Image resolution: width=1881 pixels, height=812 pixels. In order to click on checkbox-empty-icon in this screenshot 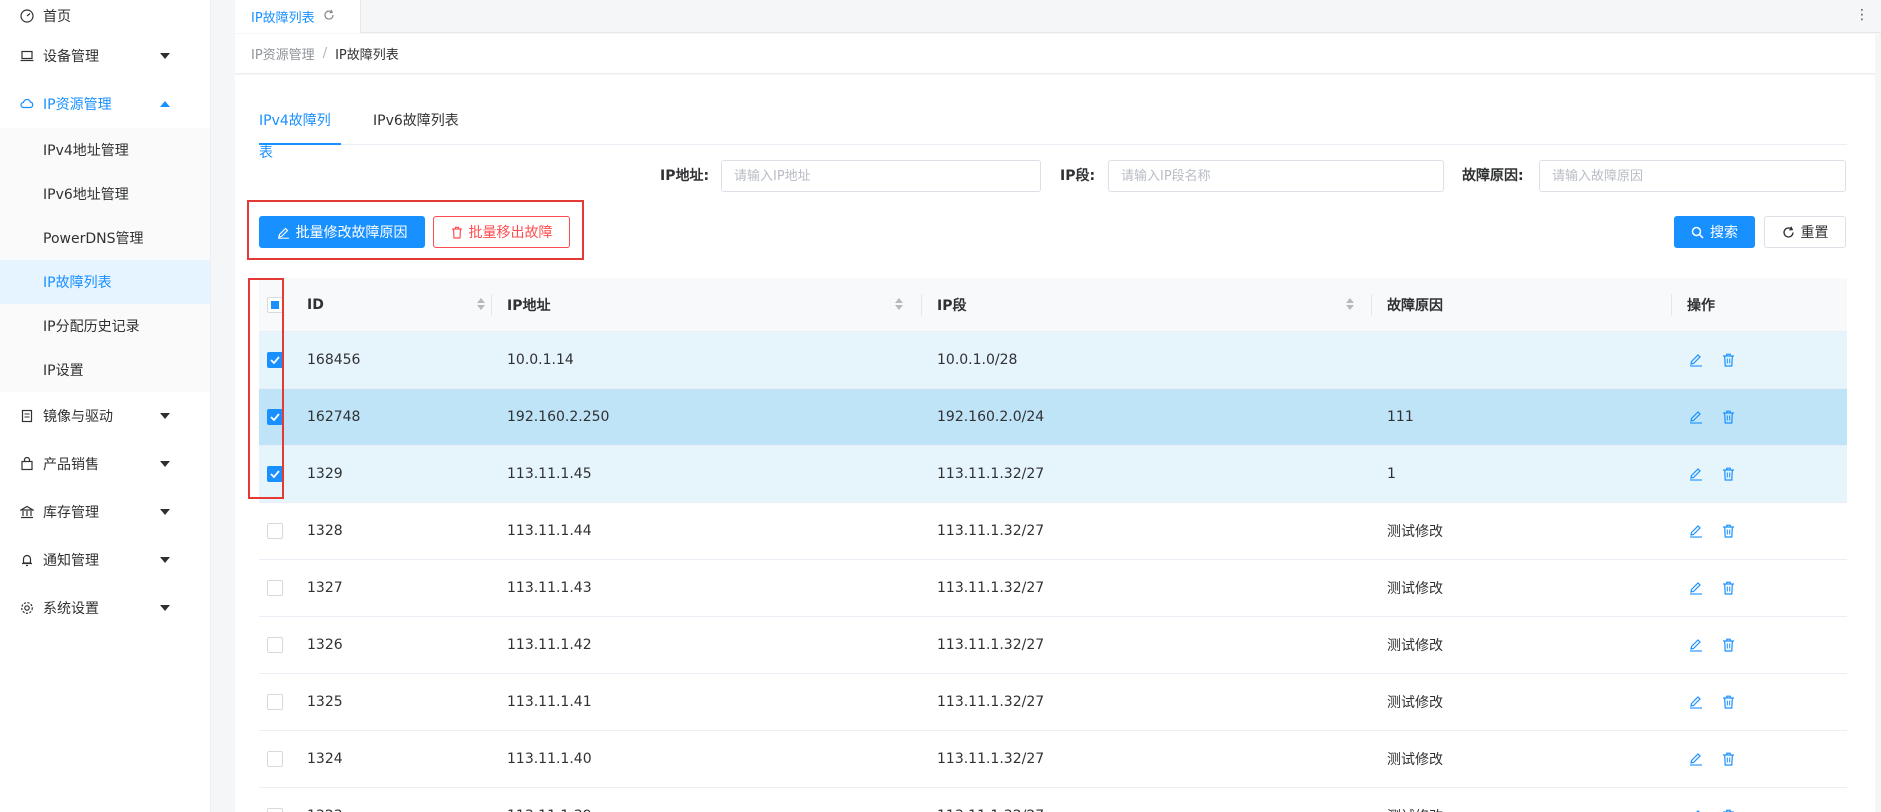, I will do `click(275, 588)`.